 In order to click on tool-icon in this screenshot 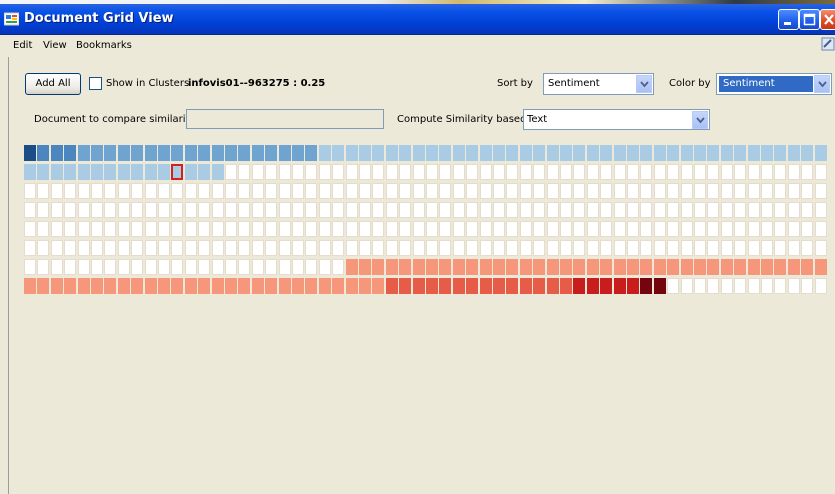, I will do `click(828, 44)`.